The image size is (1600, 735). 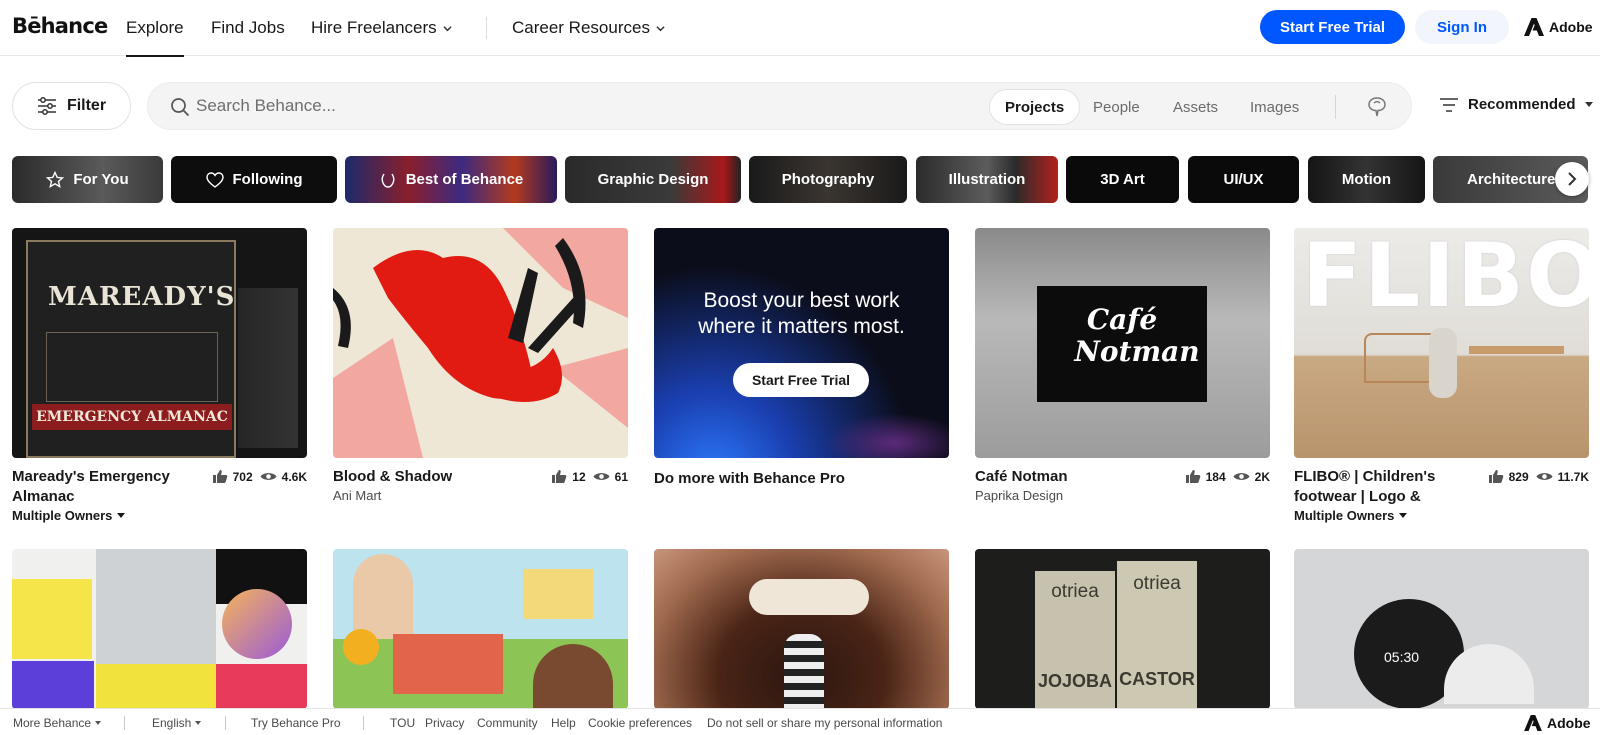 I want to click on project-stats: 184 2K, so click(x=1227, y=476).